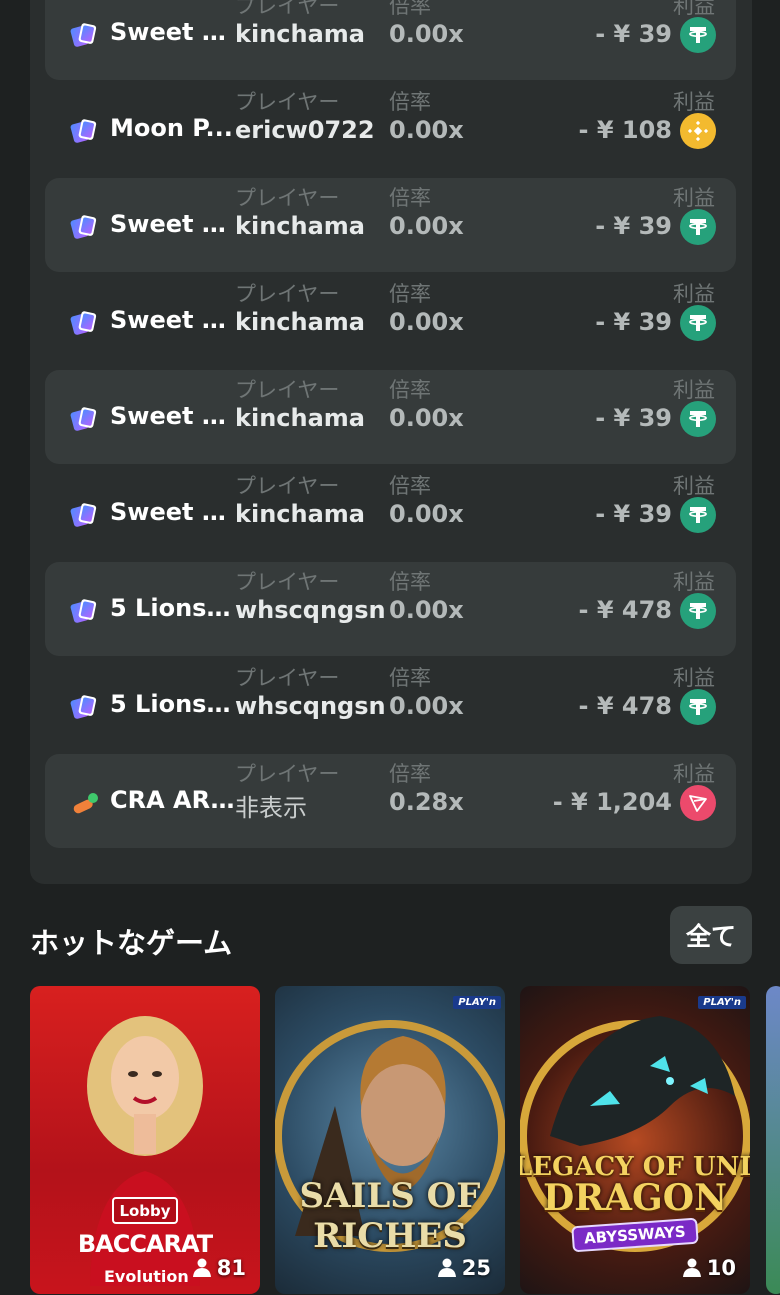 The height and width of the screenshot is (1295, 780). Describe the element at coordinates (426, 802) in the screenshot. I see `multiplier-value: 0.28x` at that location.